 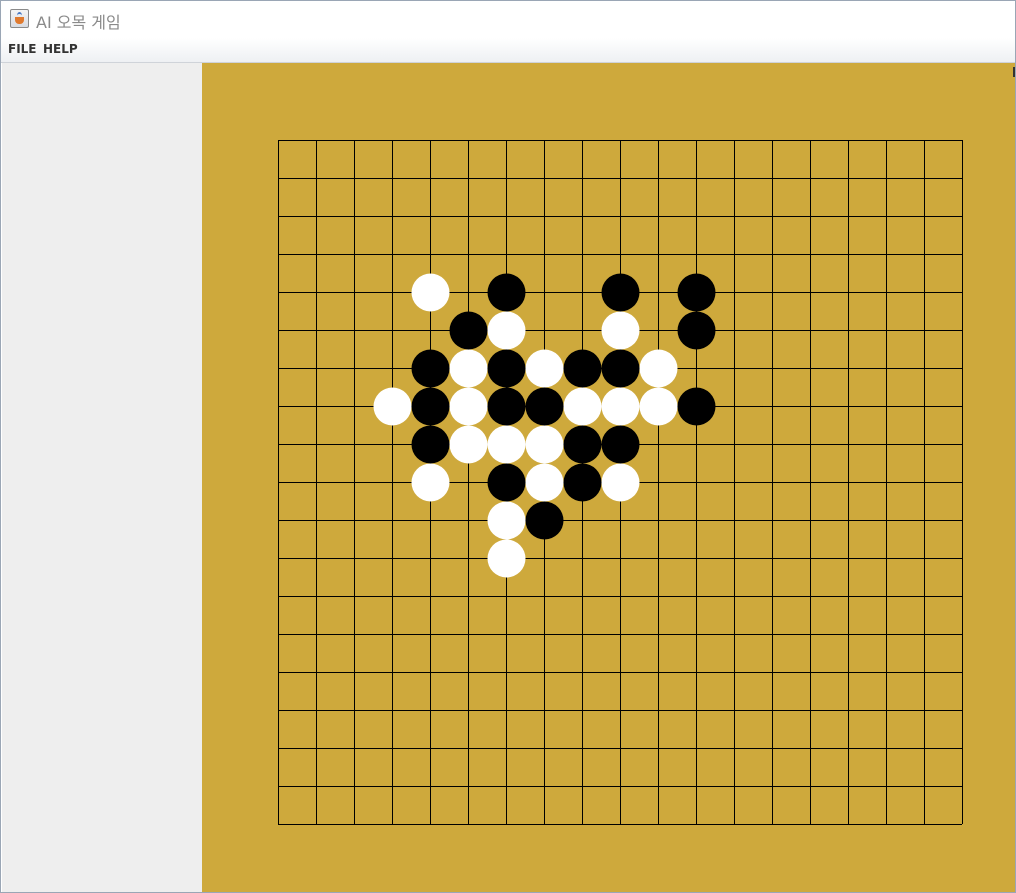 I want to click on menu-help: HELP, so click(x=60, y=49).